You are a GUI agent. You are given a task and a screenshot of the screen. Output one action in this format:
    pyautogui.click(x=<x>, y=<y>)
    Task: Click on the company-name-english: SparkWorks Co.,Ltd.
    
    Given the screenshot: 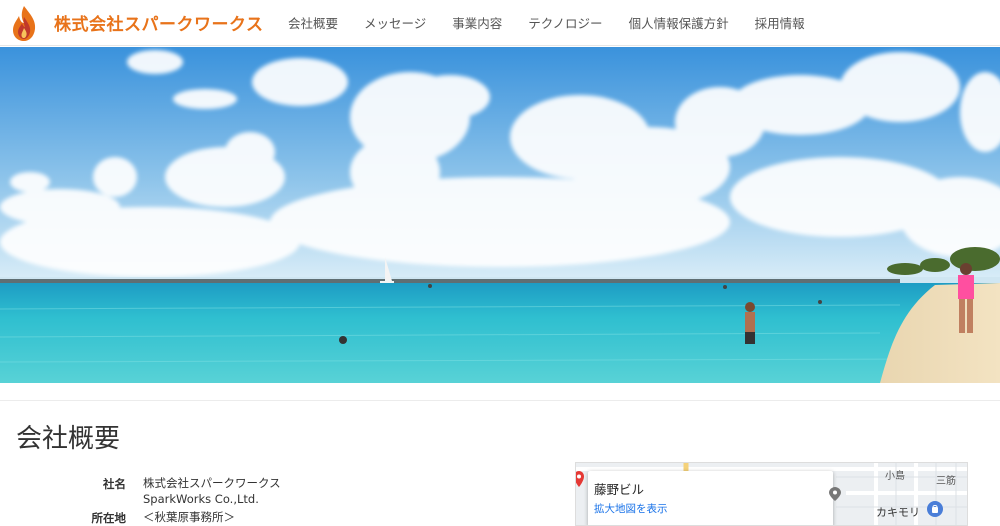 What is the action you would take?
    pyautogui.click(x=201, y=499)
    